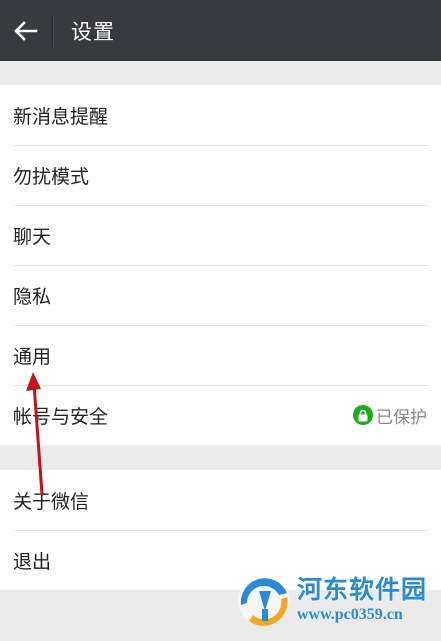 The height and width of the screenshot is (641, 441). What do you see at coordinates (61, 416) in the screenshot?
I see `settings-item-label: 帐号与安全` at bounding box center [61, 416].